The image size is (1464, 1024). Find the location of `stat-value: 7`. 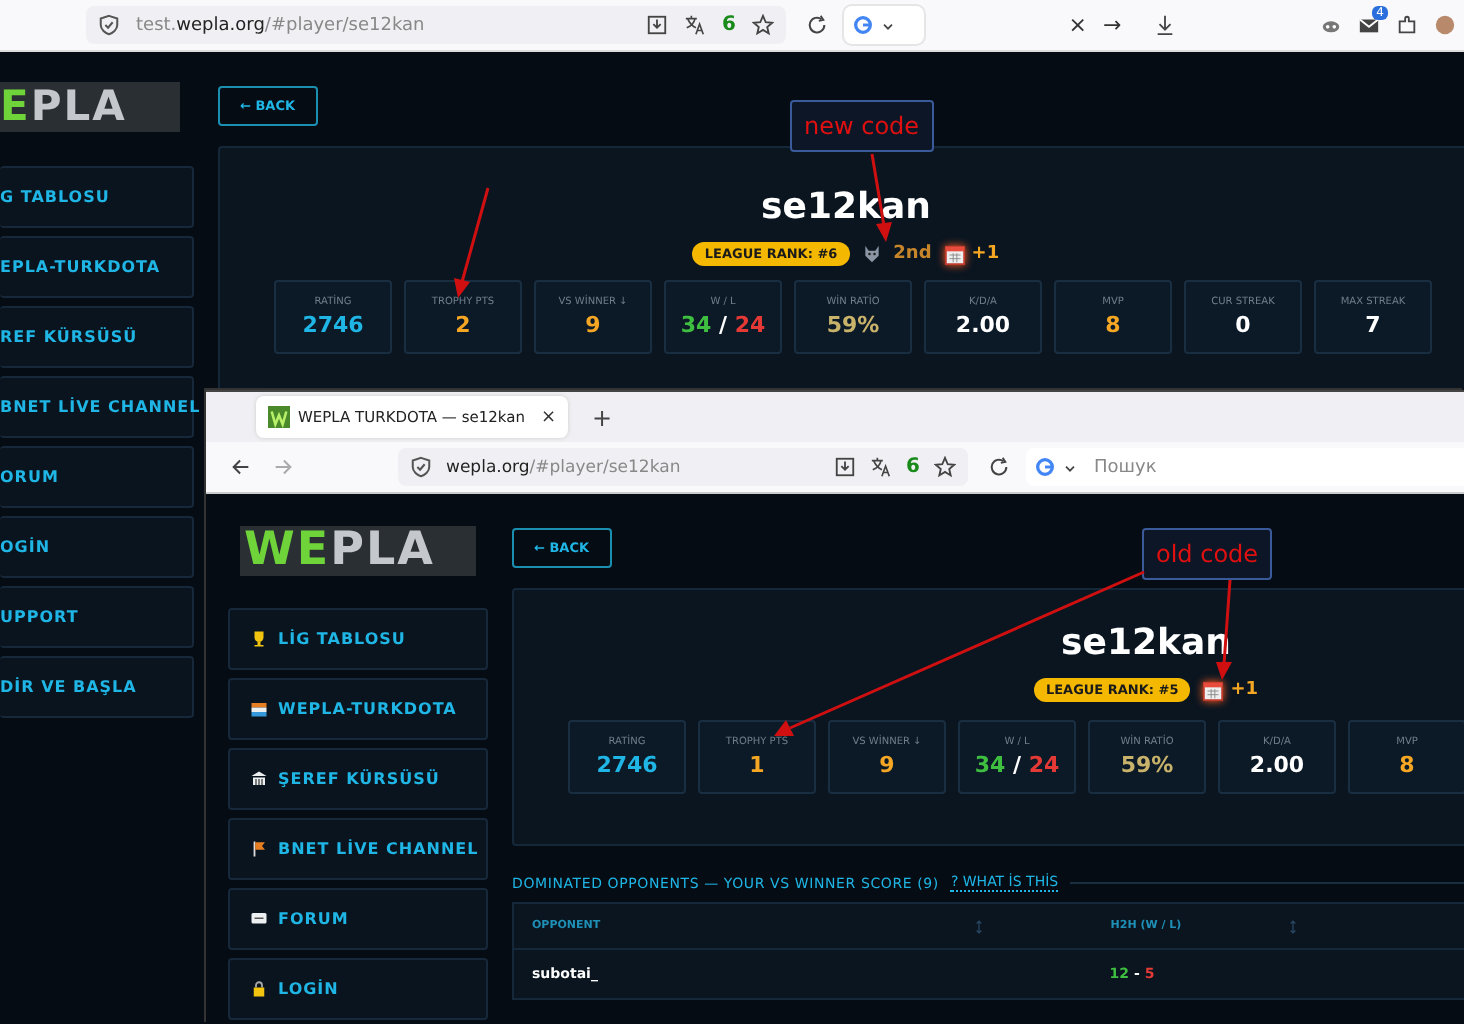

stat-value: 7 is located at coordinates (1373, 326).